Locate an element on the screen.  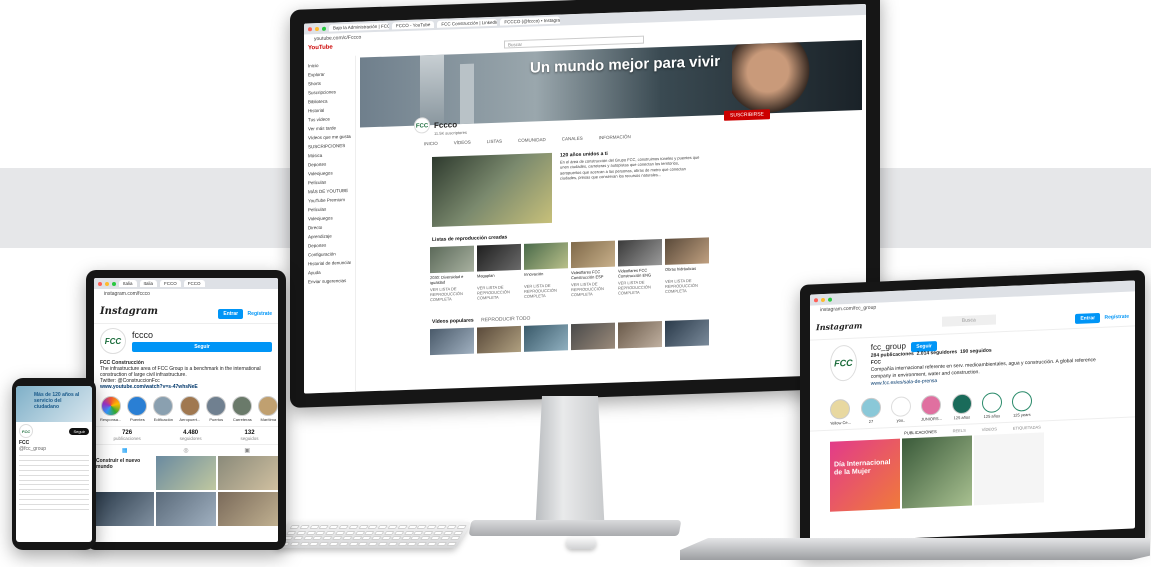
post-thumb: Día Internacional de la Mujer is located at coordinates (865, 475).